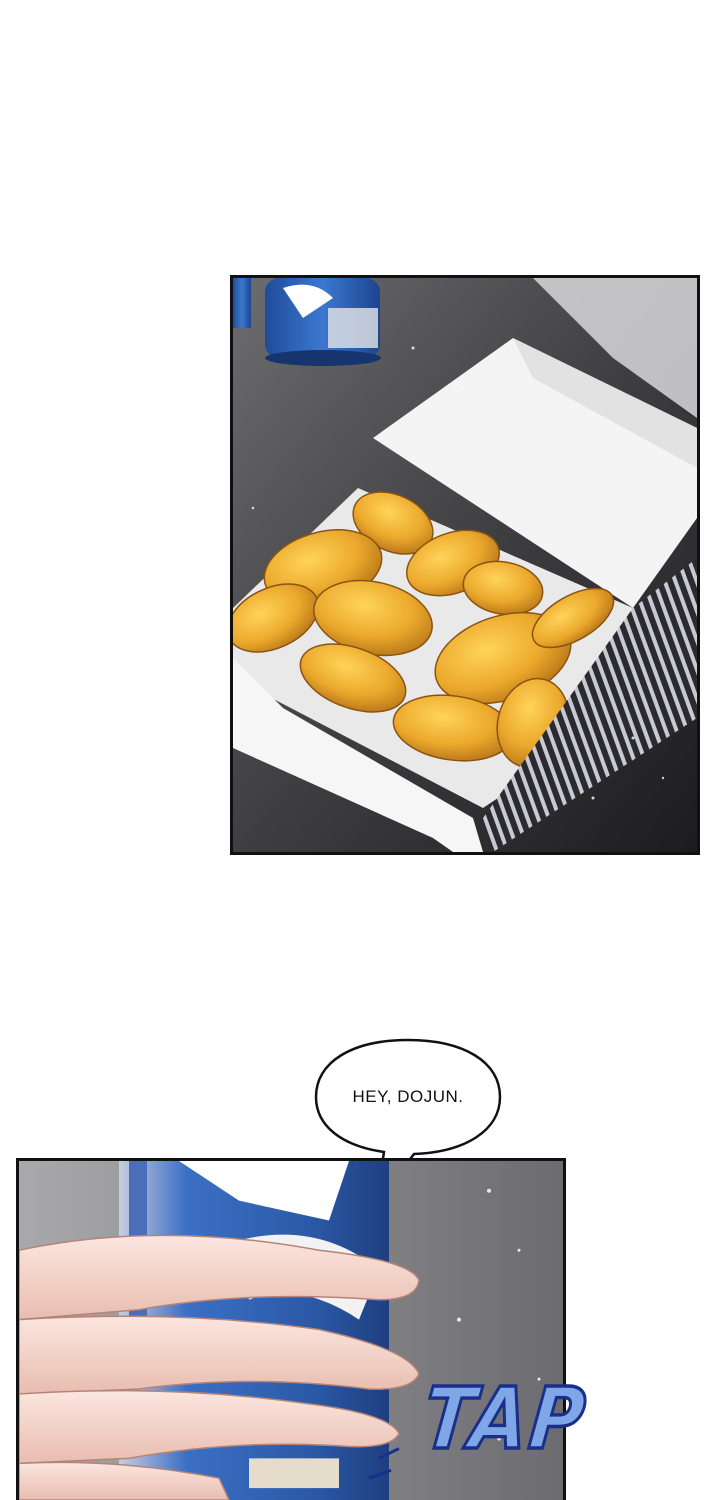  Describe the element at coordinates (408, 1096) in the screenshot. I see `speech-bubble-text: HEY, DOJUN.` at that location.